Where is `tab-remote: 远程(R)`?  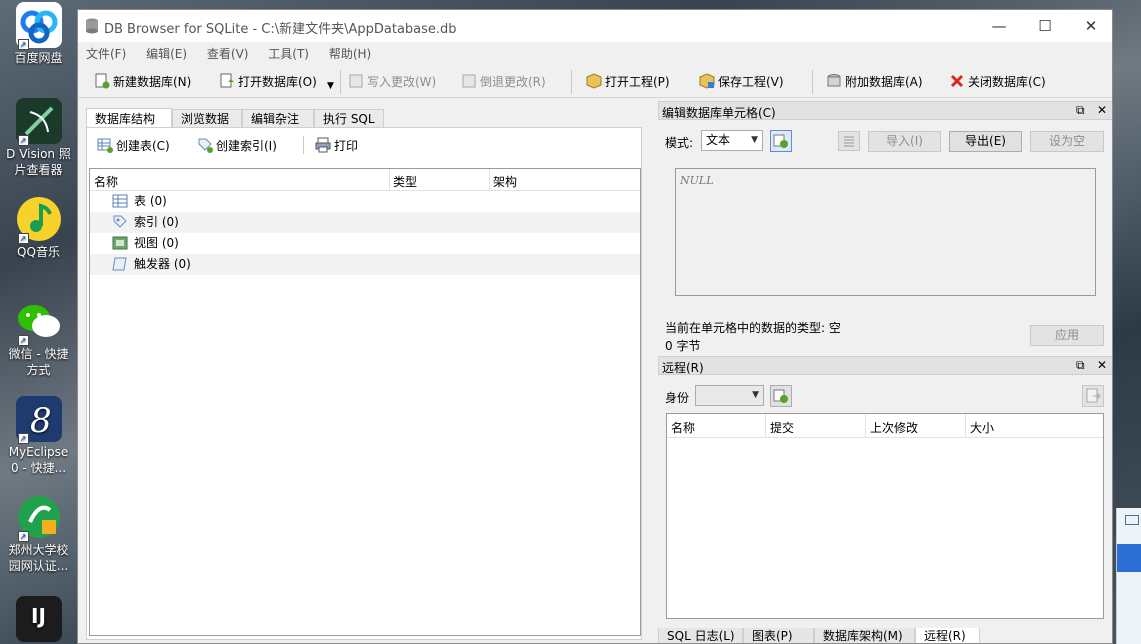
tab-remote: 远程(R) is located at coordinates (947, 635).